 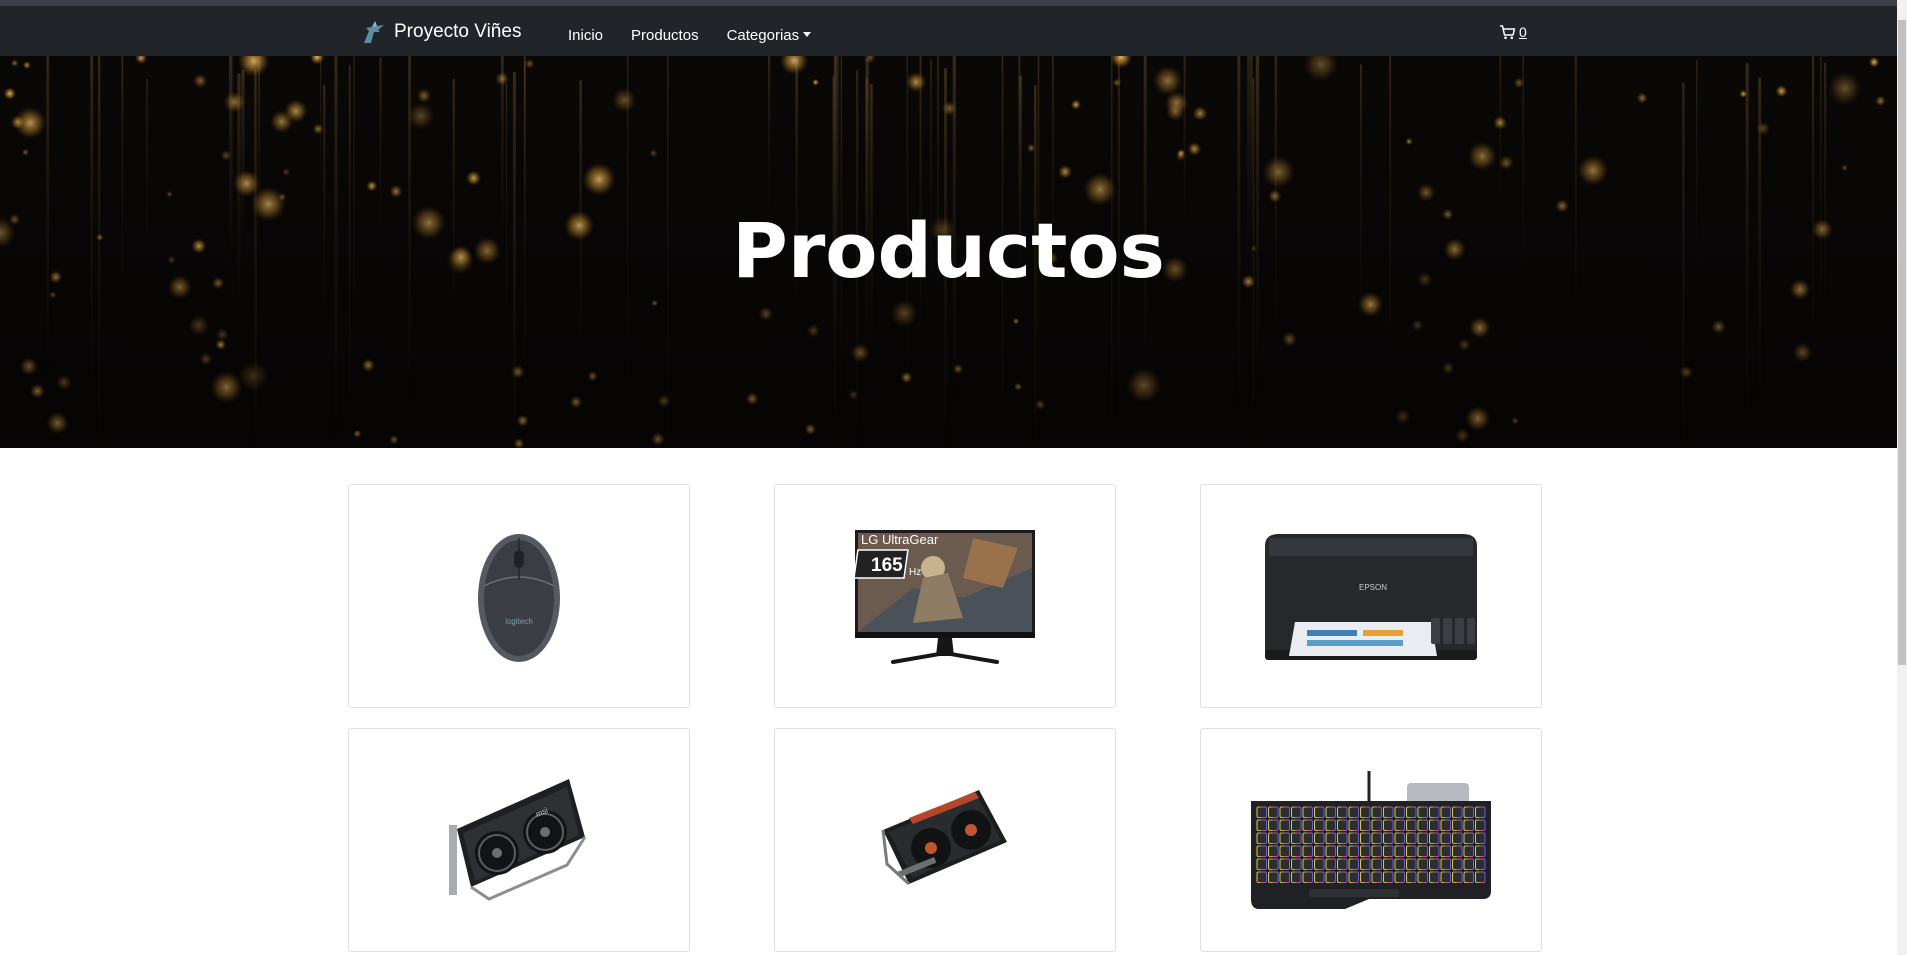 I want to click on product-card-monitor: LG UltraGear 165 Hz, so click(x=945, y=596).